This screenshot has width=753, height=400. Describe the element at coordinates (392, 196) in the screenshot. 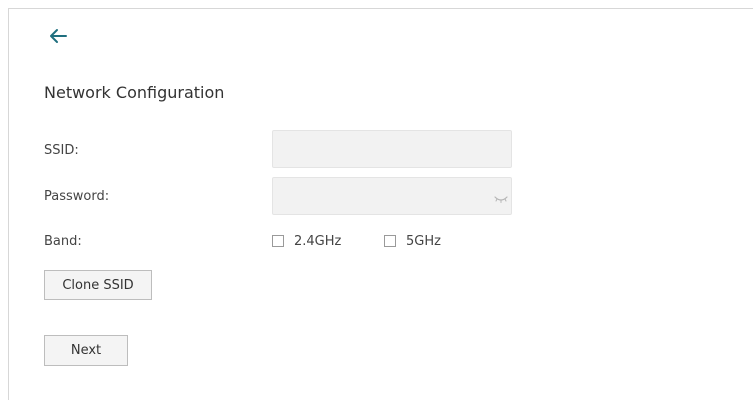

I see `password-input` at that location.